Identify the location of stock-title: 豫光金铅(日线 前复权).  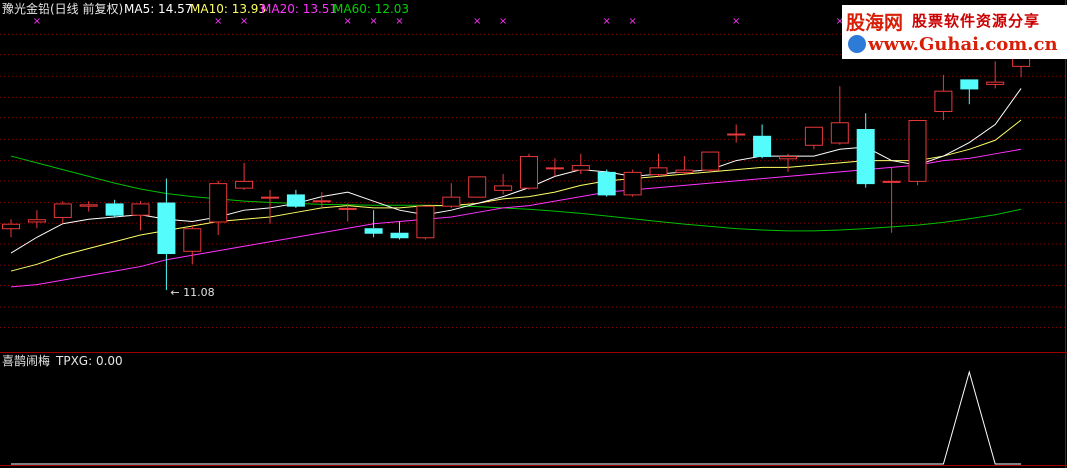
(63, 9).